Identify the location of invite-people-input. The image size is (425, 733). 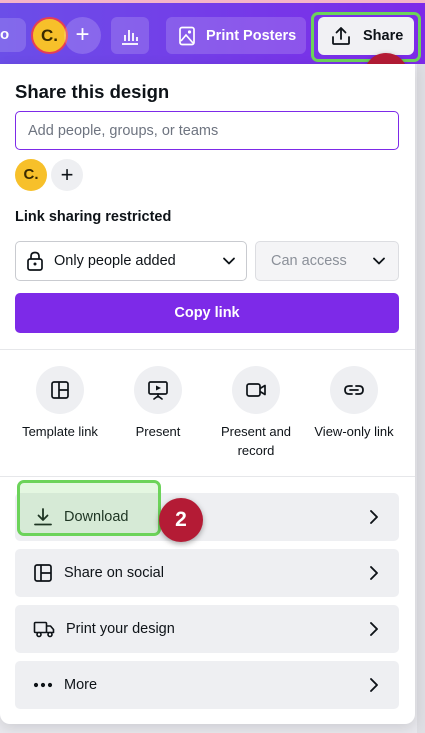
(207, 130).